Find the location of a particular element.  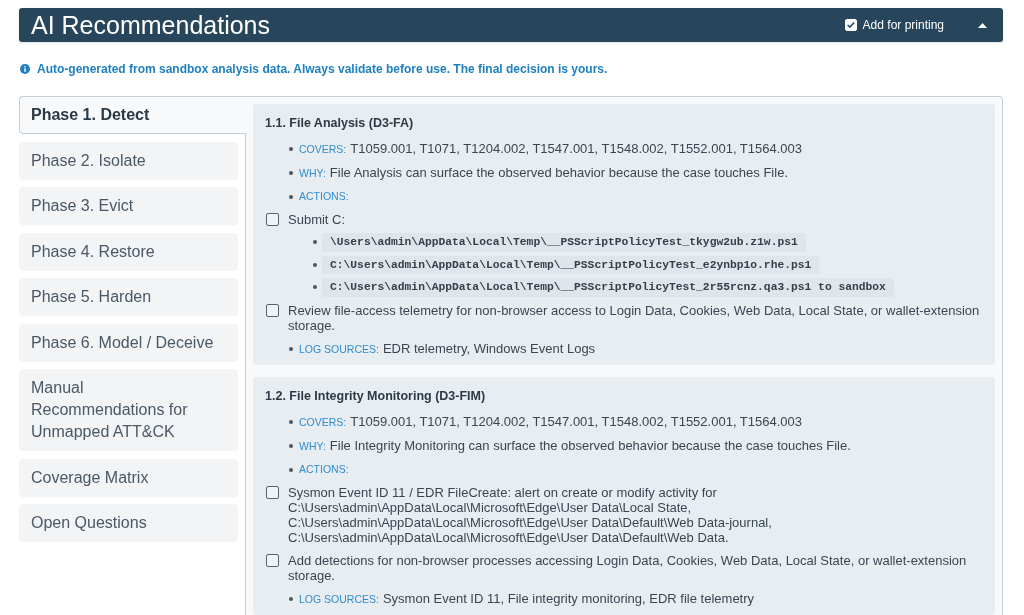

phase-tab: Open Questions is located at coordinates (128, 523).